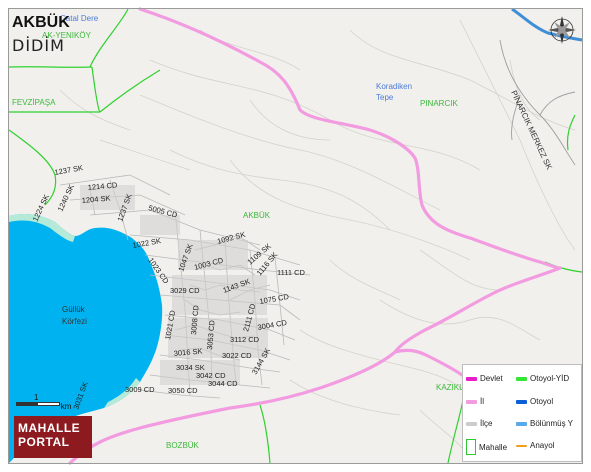 The width and height of the screenshot is (591, 472). Describe the element at coordinates (183, 445) in the screenshot. I see `place-label: BOZBÜK` at that location.